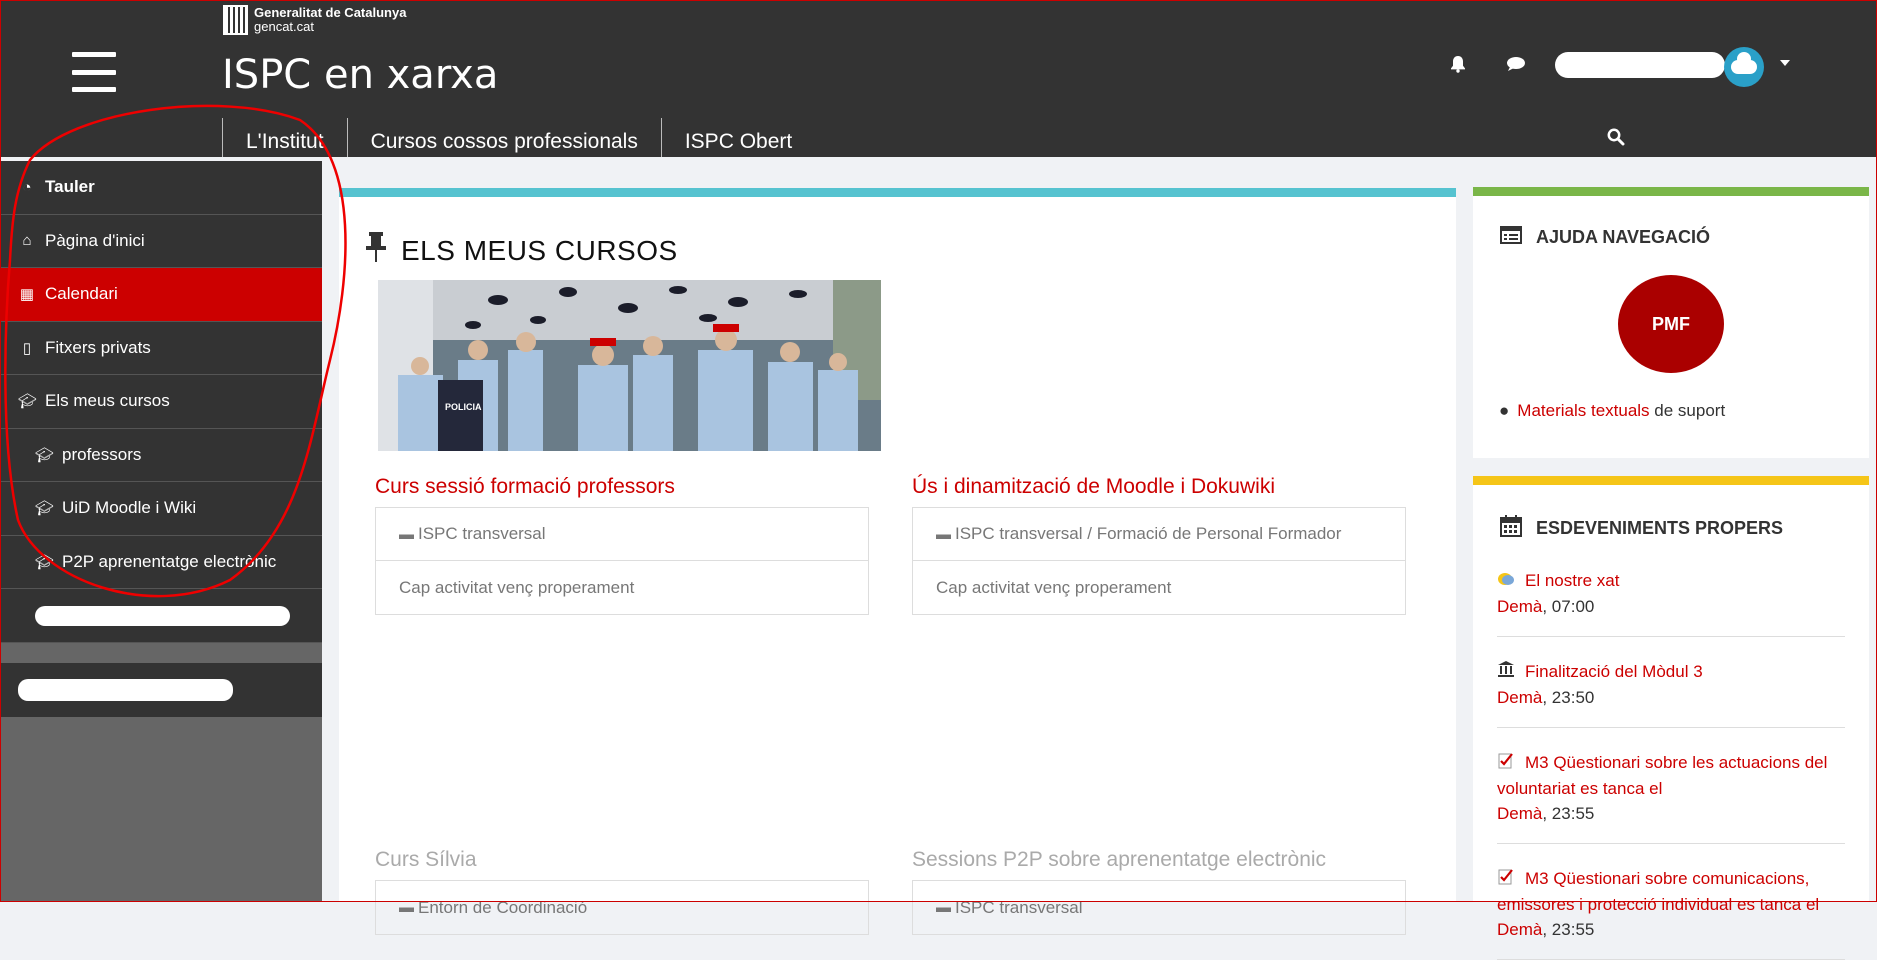 This screenshot has height=960, width=1877. I want to click on event-item: El nostre xat Demà, 07:00, so click(1671, 598).